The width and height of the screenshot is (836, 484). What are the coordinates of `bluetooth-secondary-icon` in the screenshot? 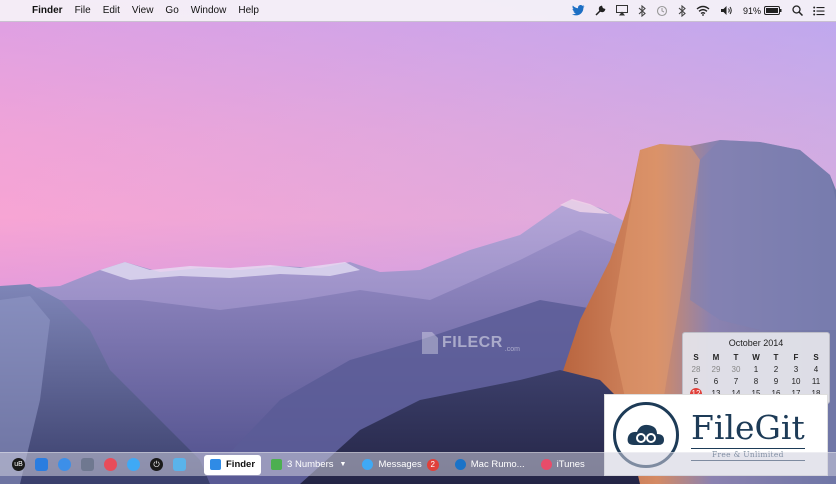 It's located at (682, 10).